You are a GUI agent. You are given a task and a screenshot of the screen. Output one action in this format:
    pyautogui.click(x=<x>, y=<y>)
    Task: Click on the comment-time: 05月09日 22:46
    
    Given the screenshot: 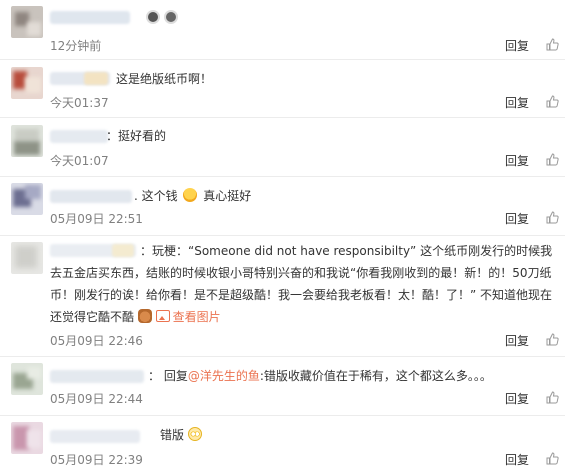 What is the action you would take?
    pyautogui.click(x=96, y=341)
    